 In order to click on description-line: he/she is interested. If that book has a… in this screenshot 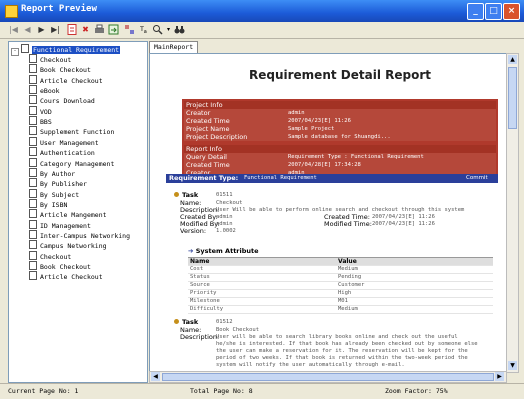, I will do `click(347, 344)`.